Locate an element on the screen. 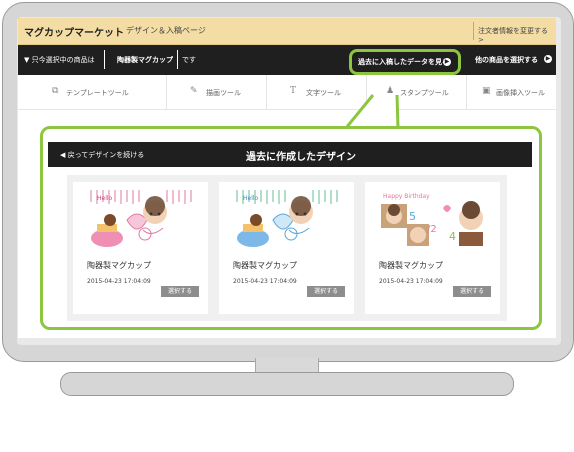  svg-text: /2 is located at coordinates (432, 229).